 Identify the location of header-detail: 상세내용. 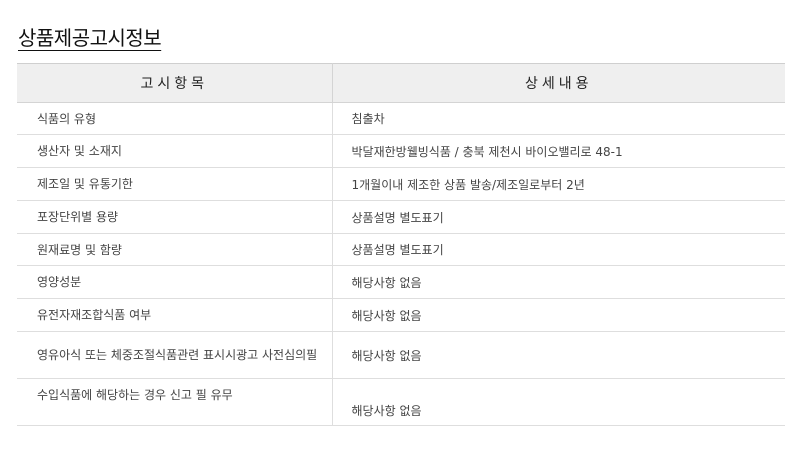
(558, 83).